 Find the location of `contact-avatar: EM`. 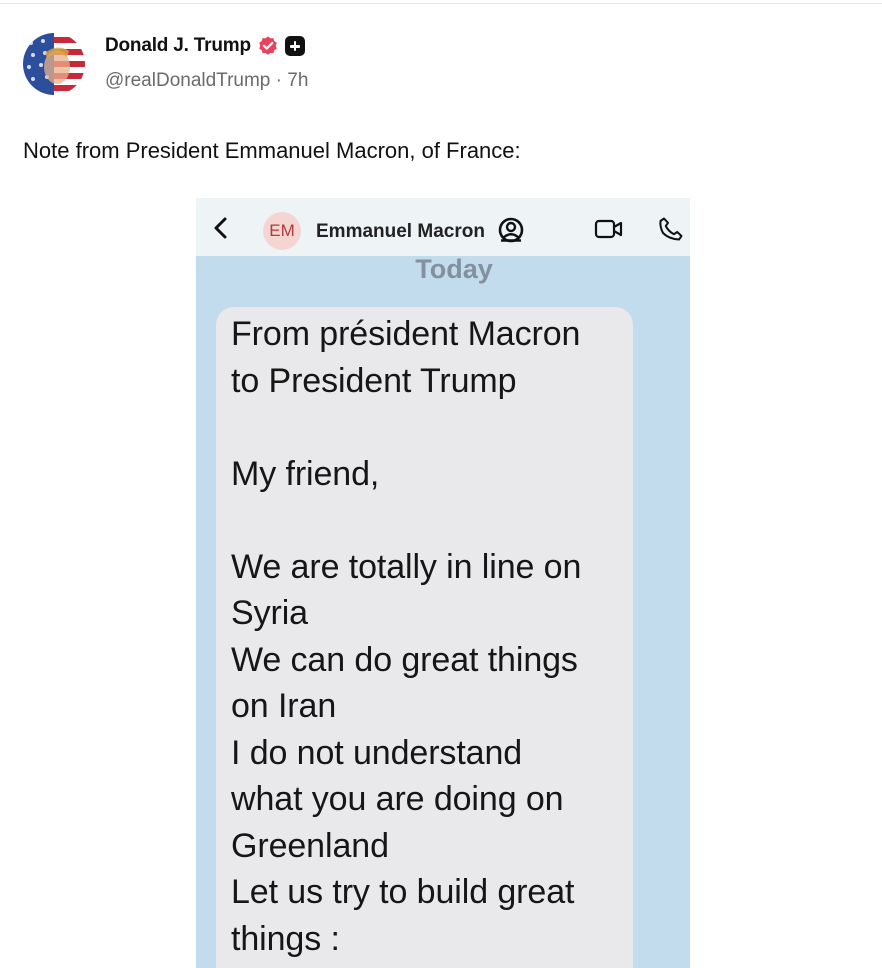

contact-avatar: EM is located at coordinates (282, 231).